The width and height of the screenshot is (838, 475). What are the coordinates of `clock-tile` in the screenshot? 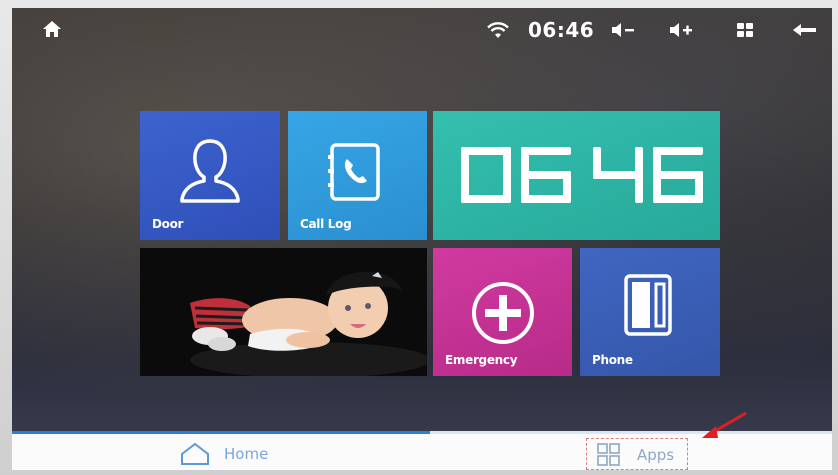 It's located at (576, 175).